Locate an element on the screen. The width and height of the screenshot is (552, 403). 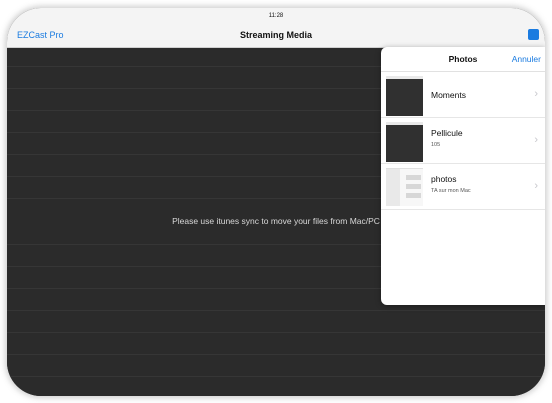
navigation-bar: EZCast Pro Streaming Media is located at coordinates (276, 36).